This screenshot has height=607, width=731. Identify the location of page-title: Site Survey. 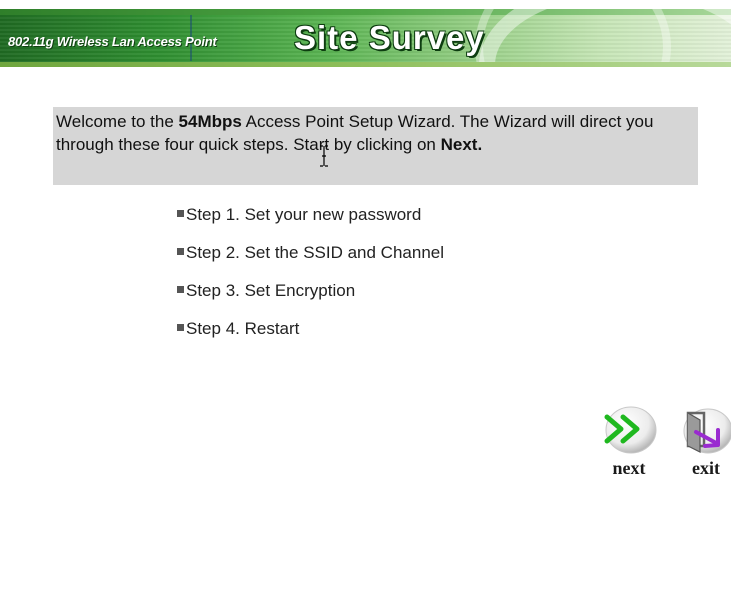
(389, 37).